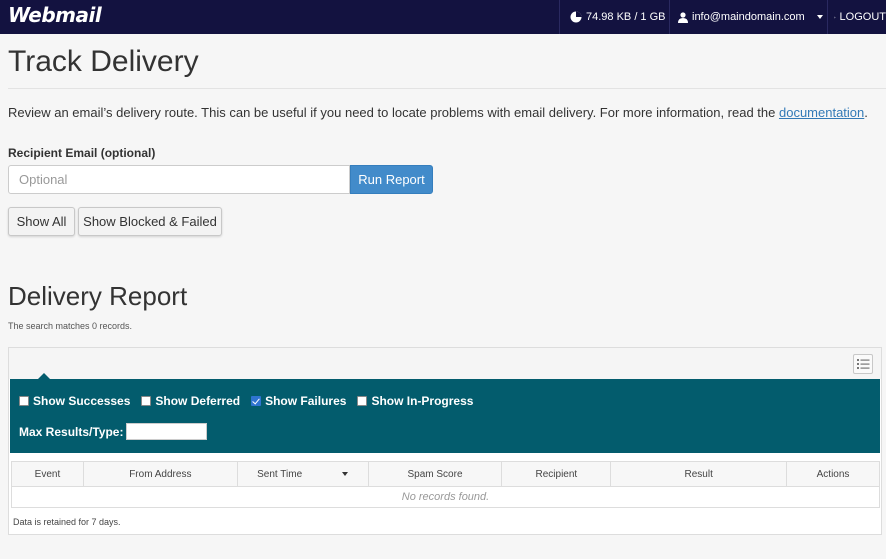  What do you see at coordinates (626, 17) in the screenshot?
I see `disk-usage-text: 74.98 KB / 1 GB` at bounding box center [626, 17].